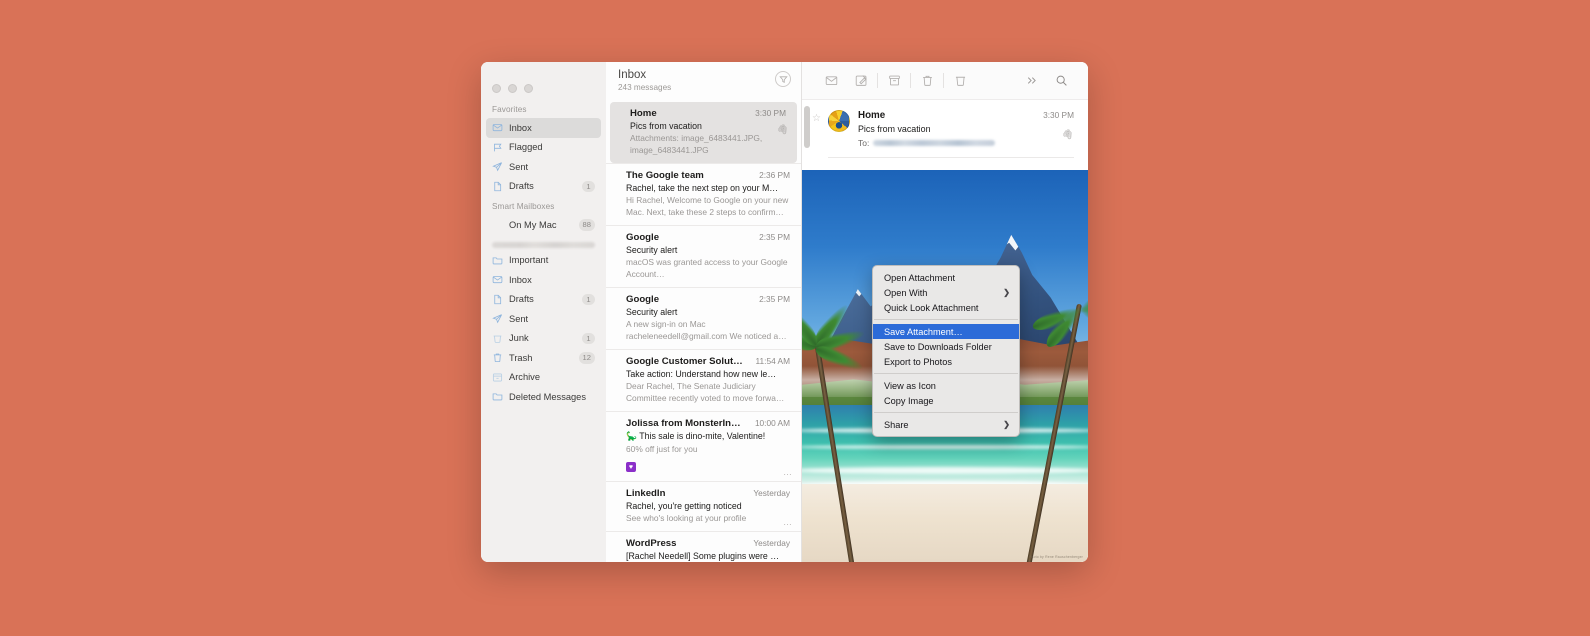 This screenshot has height=636, width=1590. What do you see at coordinates (946, 385) in the screenshot?
I see `context-menu-item: View as Icon` at bounding box center [946, 385].